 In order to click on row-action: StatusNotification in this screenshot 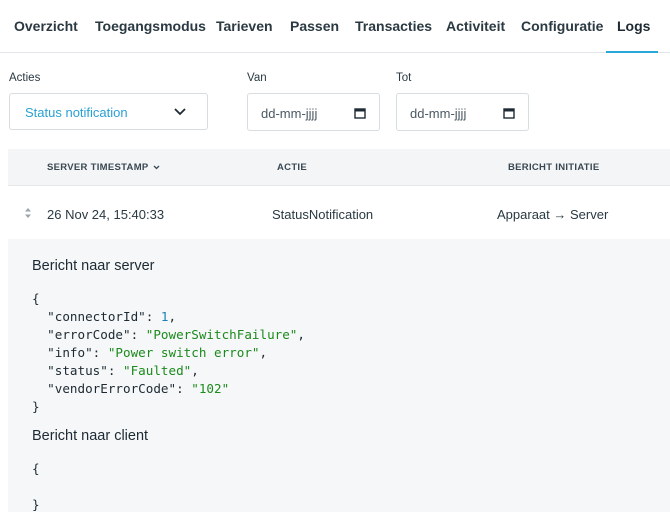, I will do `click(323, 214)`.